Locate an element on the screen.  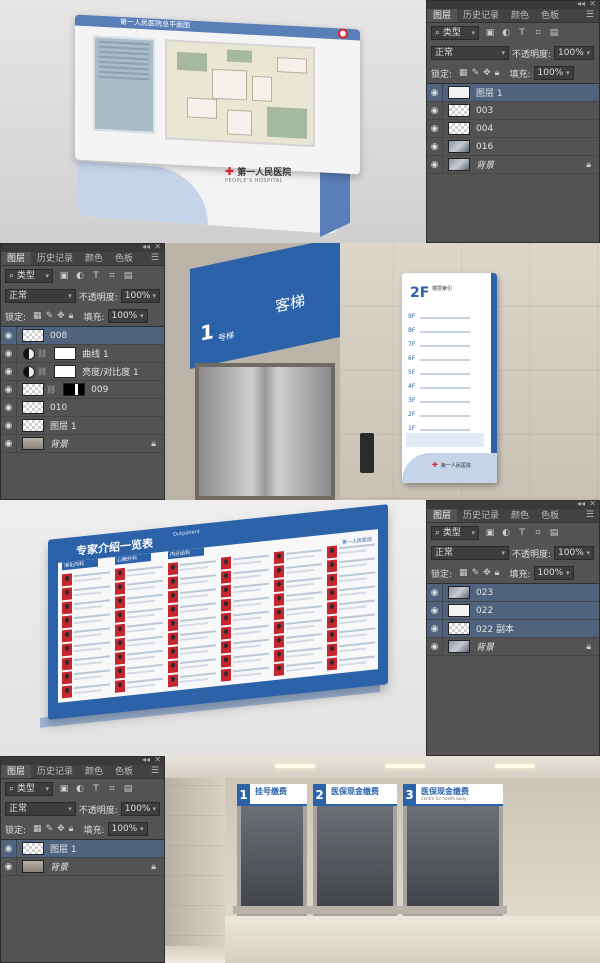
layer-row: ◉ 022 副本 is located at coordinates (513, 629).